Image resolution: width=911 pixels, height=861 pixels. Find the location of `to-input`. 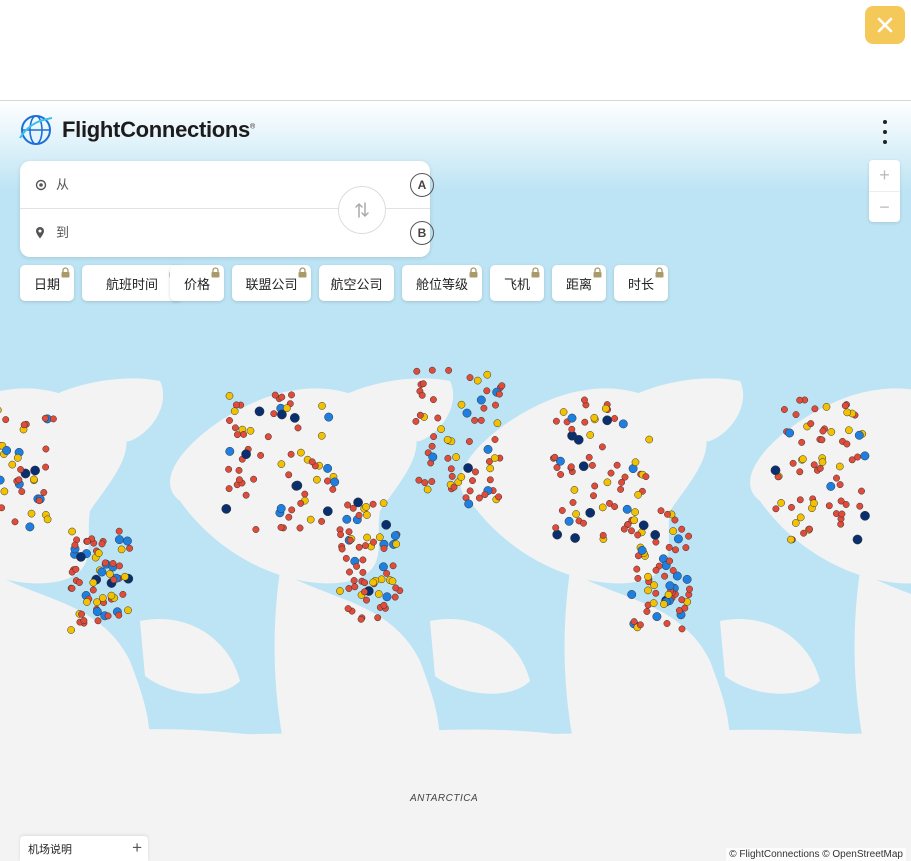

to-input is located at coordinates (196, 233).